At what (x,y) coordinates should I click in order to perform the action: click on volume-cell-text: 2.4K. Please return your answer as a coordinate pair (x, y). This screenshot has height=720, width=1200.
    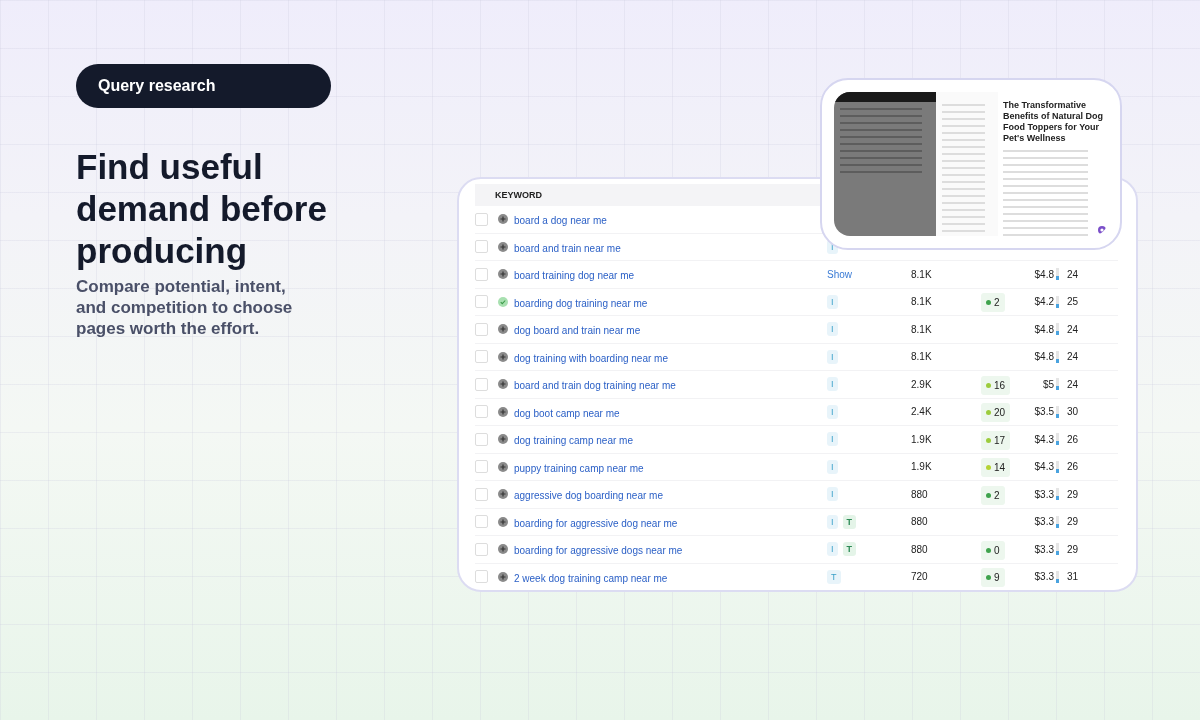
    Looking at the image, I should click on (922, 412).